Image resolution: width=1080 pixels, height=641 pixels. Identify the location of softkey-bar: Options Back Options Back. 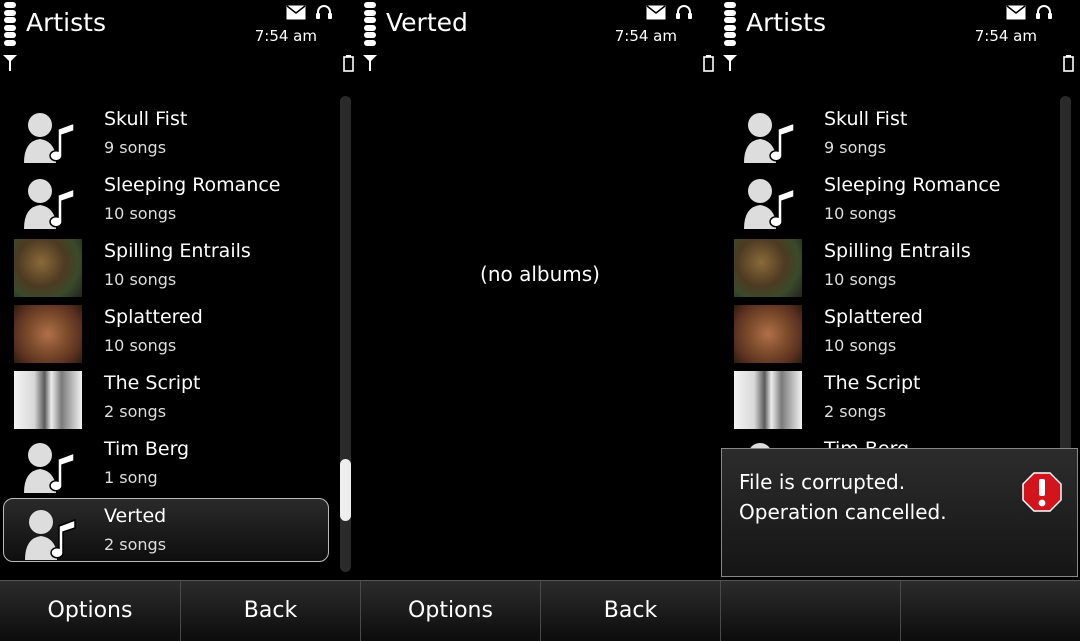
(540, 610).